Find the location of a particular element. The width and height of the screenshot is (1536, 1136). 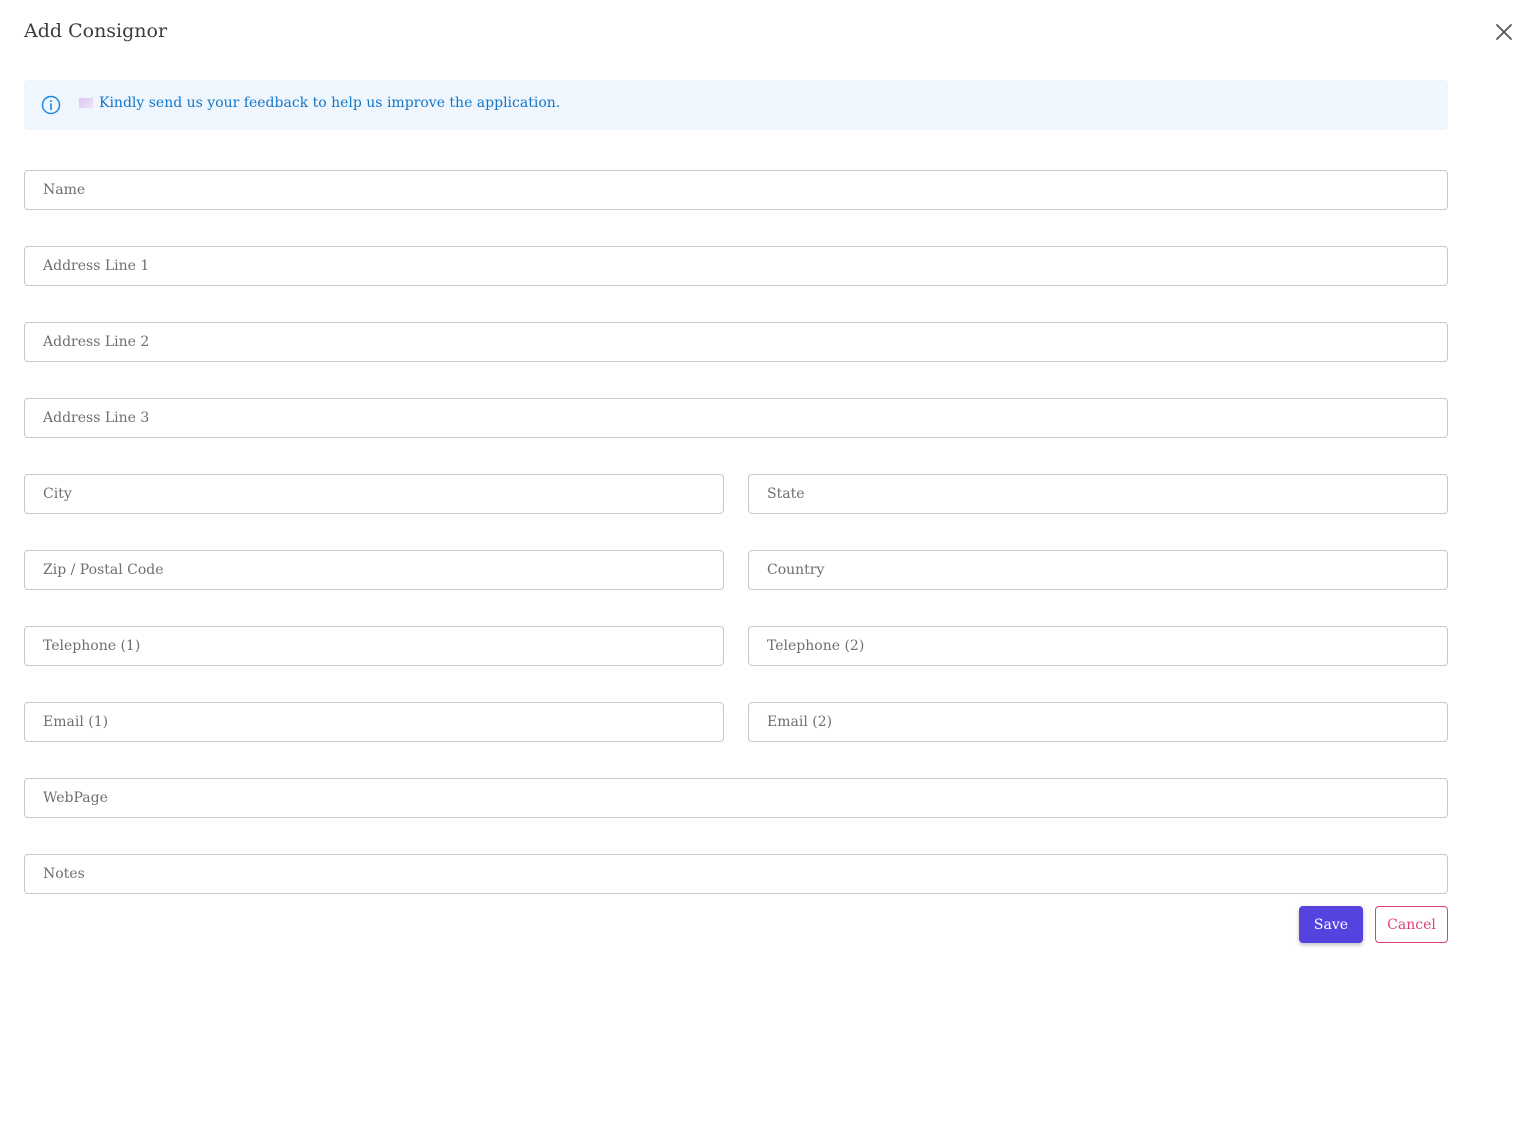

state-input is located at coordinates (1098, 494).